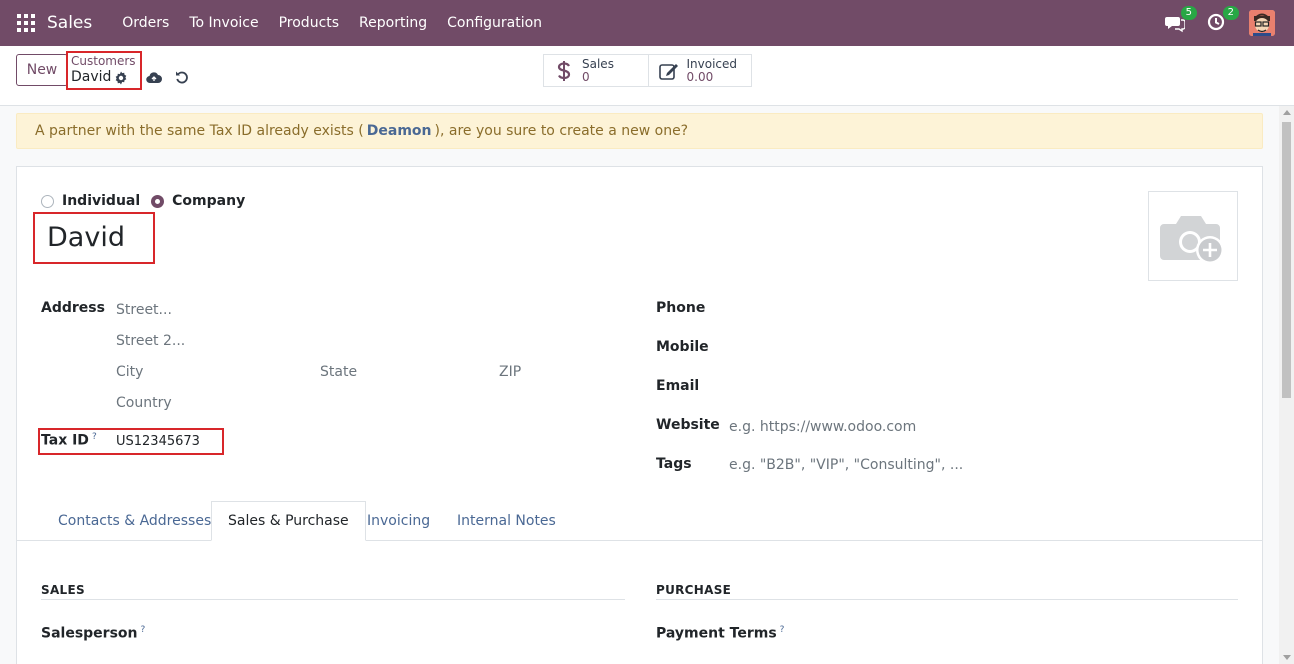  I want to click on activities-clock-icon: 2, so click(1223, 19).